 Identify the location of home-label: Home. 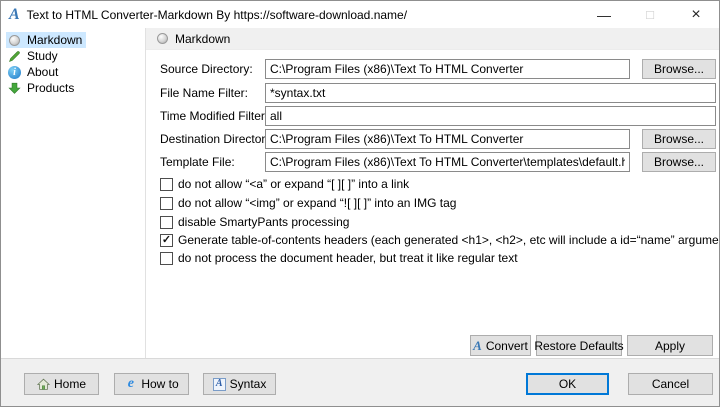
(69, 384).